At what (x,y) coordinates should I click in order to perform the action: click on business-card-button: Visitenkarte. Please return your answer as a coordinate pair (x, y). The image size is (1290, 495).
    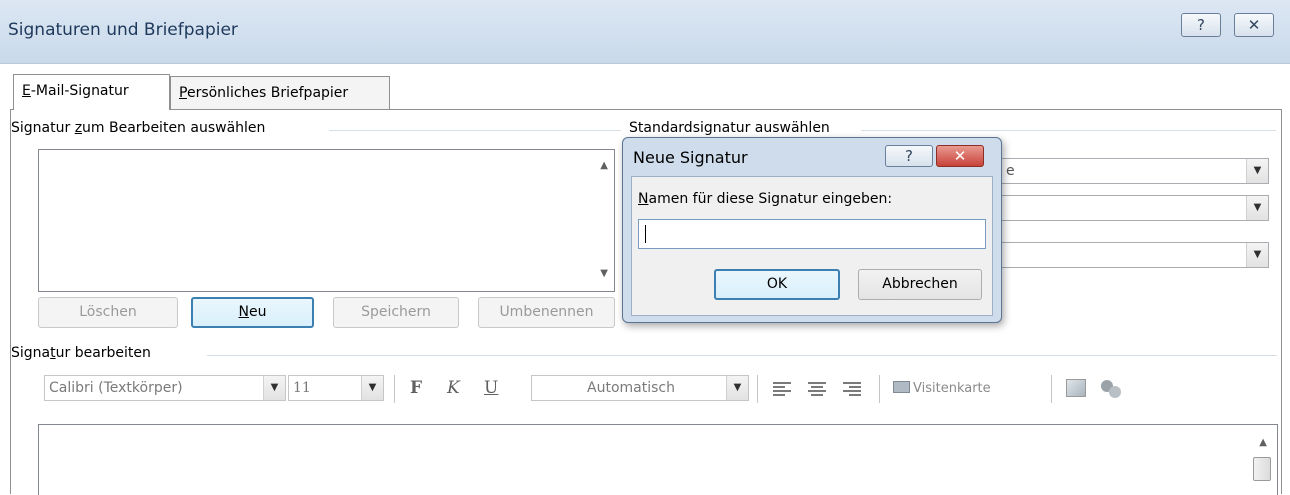
    Looking at the image, I should click on (942, 388).